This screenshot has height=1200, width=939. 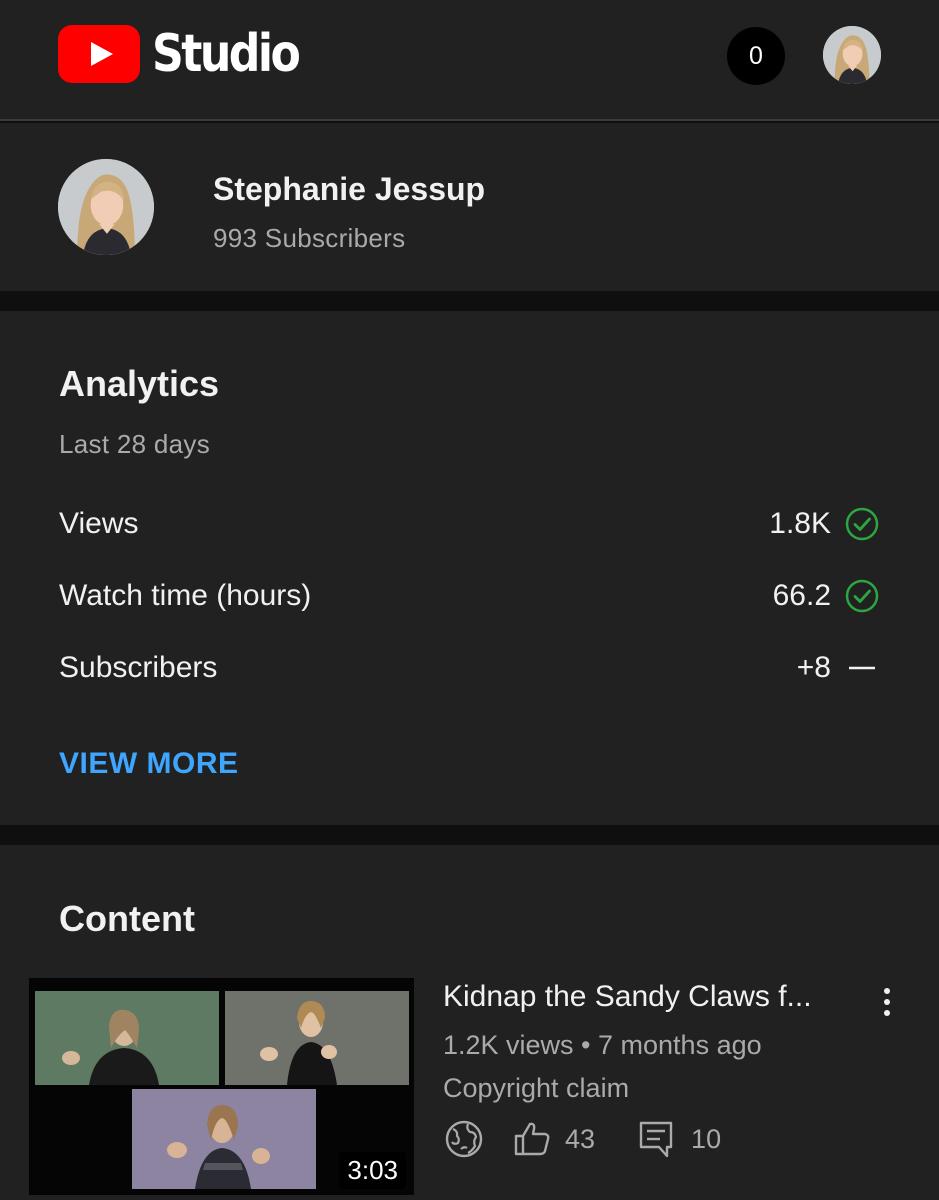 What do you see at coordinates (127, 918) in the screenshot?
I see `content-title: Content` at bounding box center [127, 918].